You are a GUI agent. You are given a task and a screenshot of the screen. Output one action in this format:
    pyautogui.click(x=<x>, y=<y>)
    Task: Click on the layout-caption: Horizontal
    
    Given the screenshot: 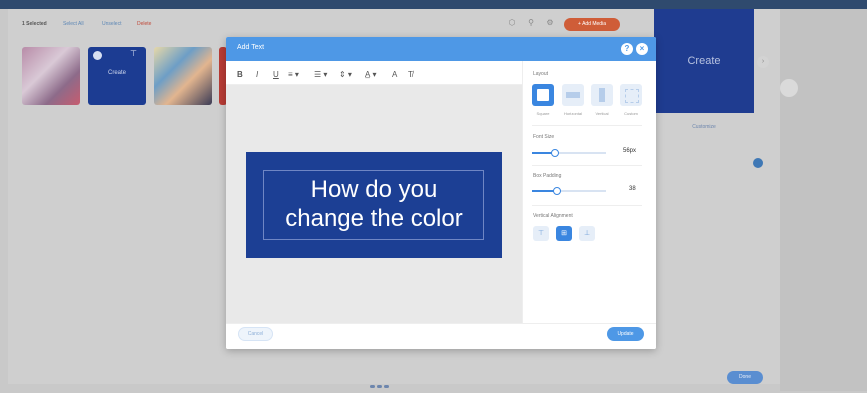 What is the action you would take?
    pyautogui.click(x=572, y=113)
    